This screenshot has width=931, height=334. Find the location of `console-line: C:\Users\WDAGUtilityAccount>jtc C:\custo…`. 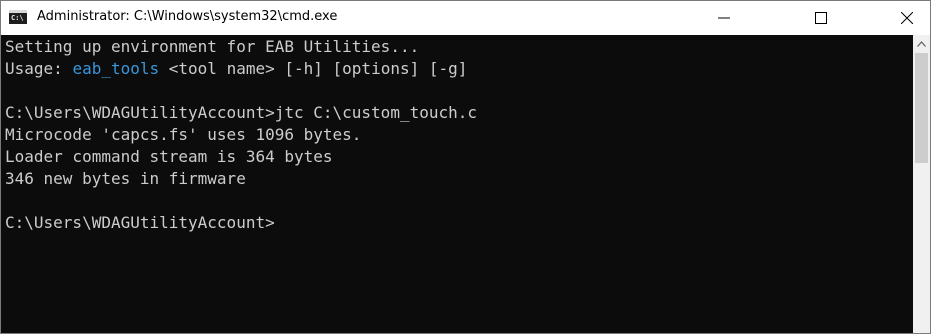

console-line: C:\Users\WDAGUtilityAccount>jtc C:\custo… is located at coordinates (241, 112).